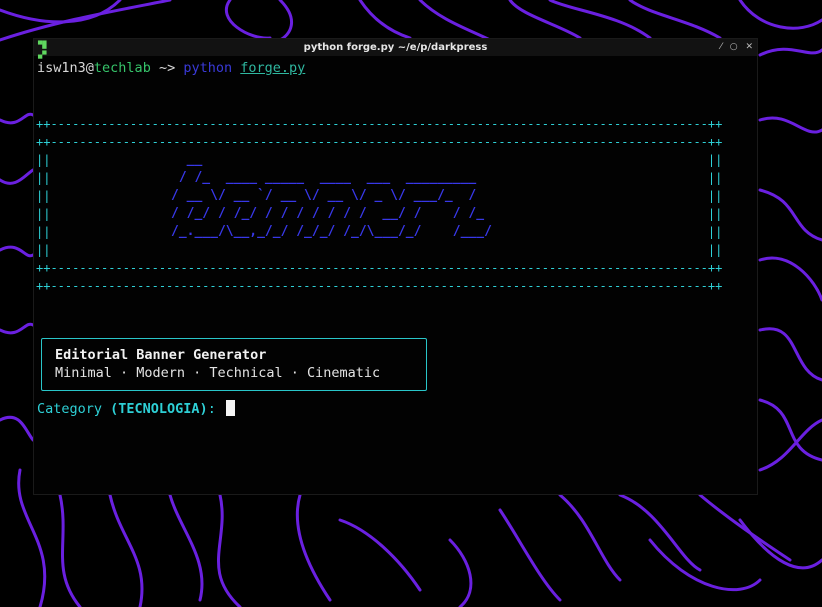 The width and height of the screenshot is (822, 607). Describe the element at coordinates (122, 68) in the screenshot. I see `prompt-host: techlab` at that location.